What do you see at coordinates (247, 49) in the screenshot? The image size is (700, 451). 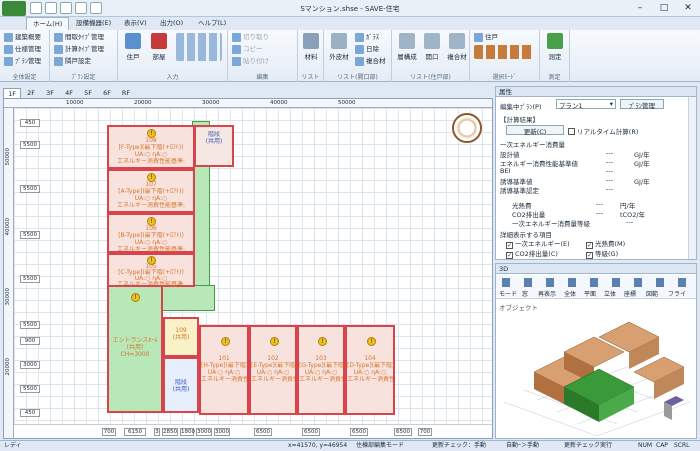 I see `copy-button: コピー` at bounding box center [247, 49].